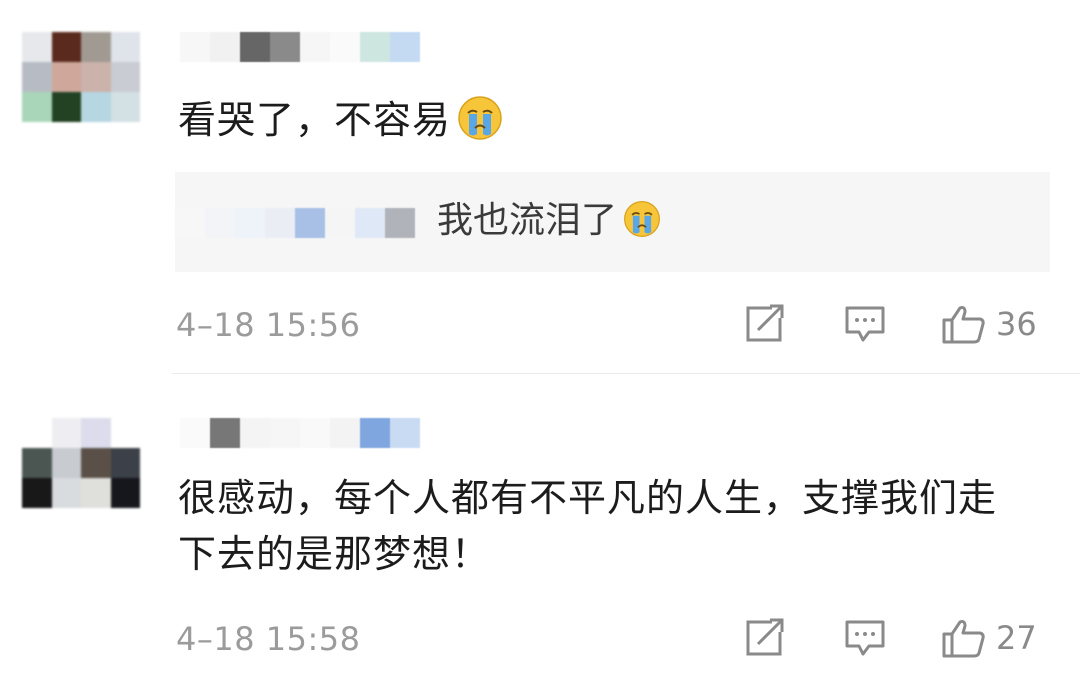 The image size is (1080, 676). I want to click on like-count: 36, so click(1016, 324).